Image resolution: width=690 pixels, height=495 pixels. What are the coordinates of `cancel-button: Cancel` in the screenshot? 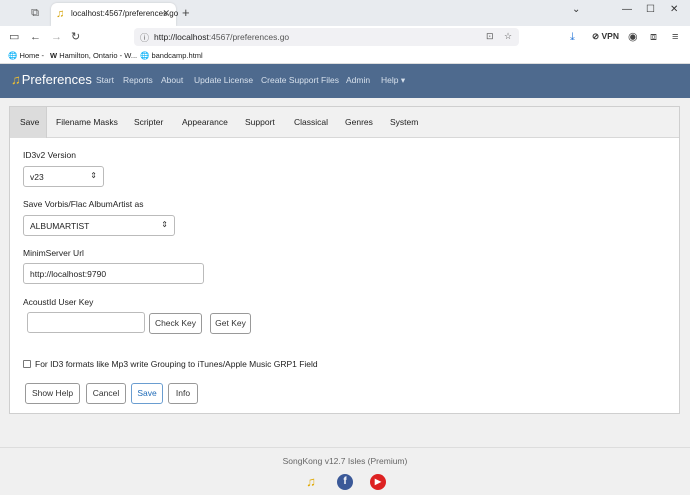 It's located at (106, 393).